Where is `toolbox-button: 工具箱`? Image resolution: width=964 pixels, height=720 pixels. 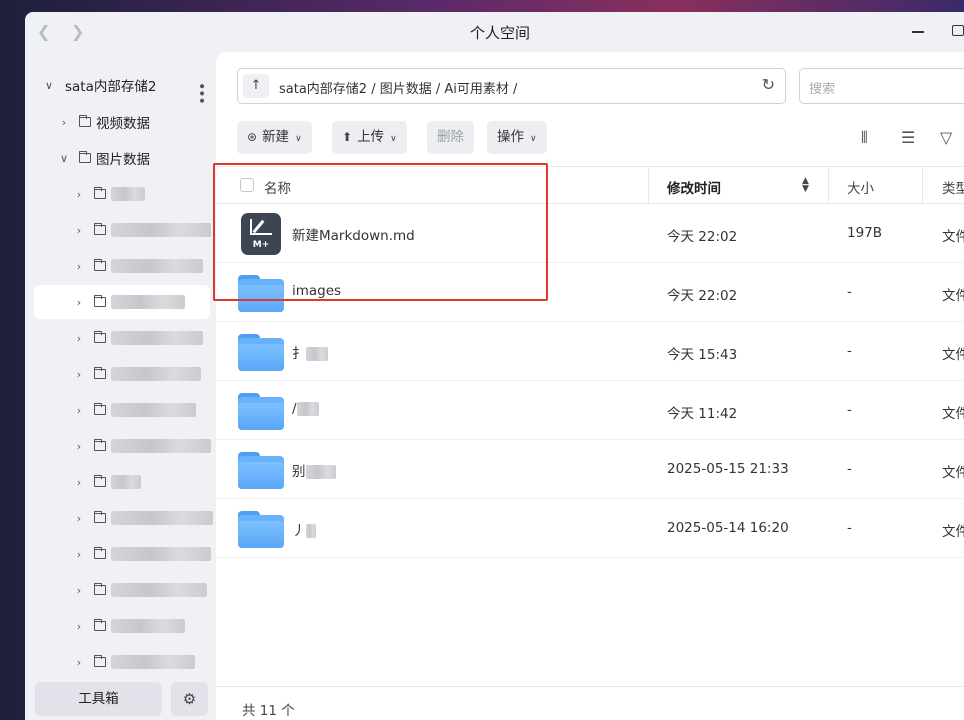
toolbox-button: 工具箱 is located at coordinates (98, 699).